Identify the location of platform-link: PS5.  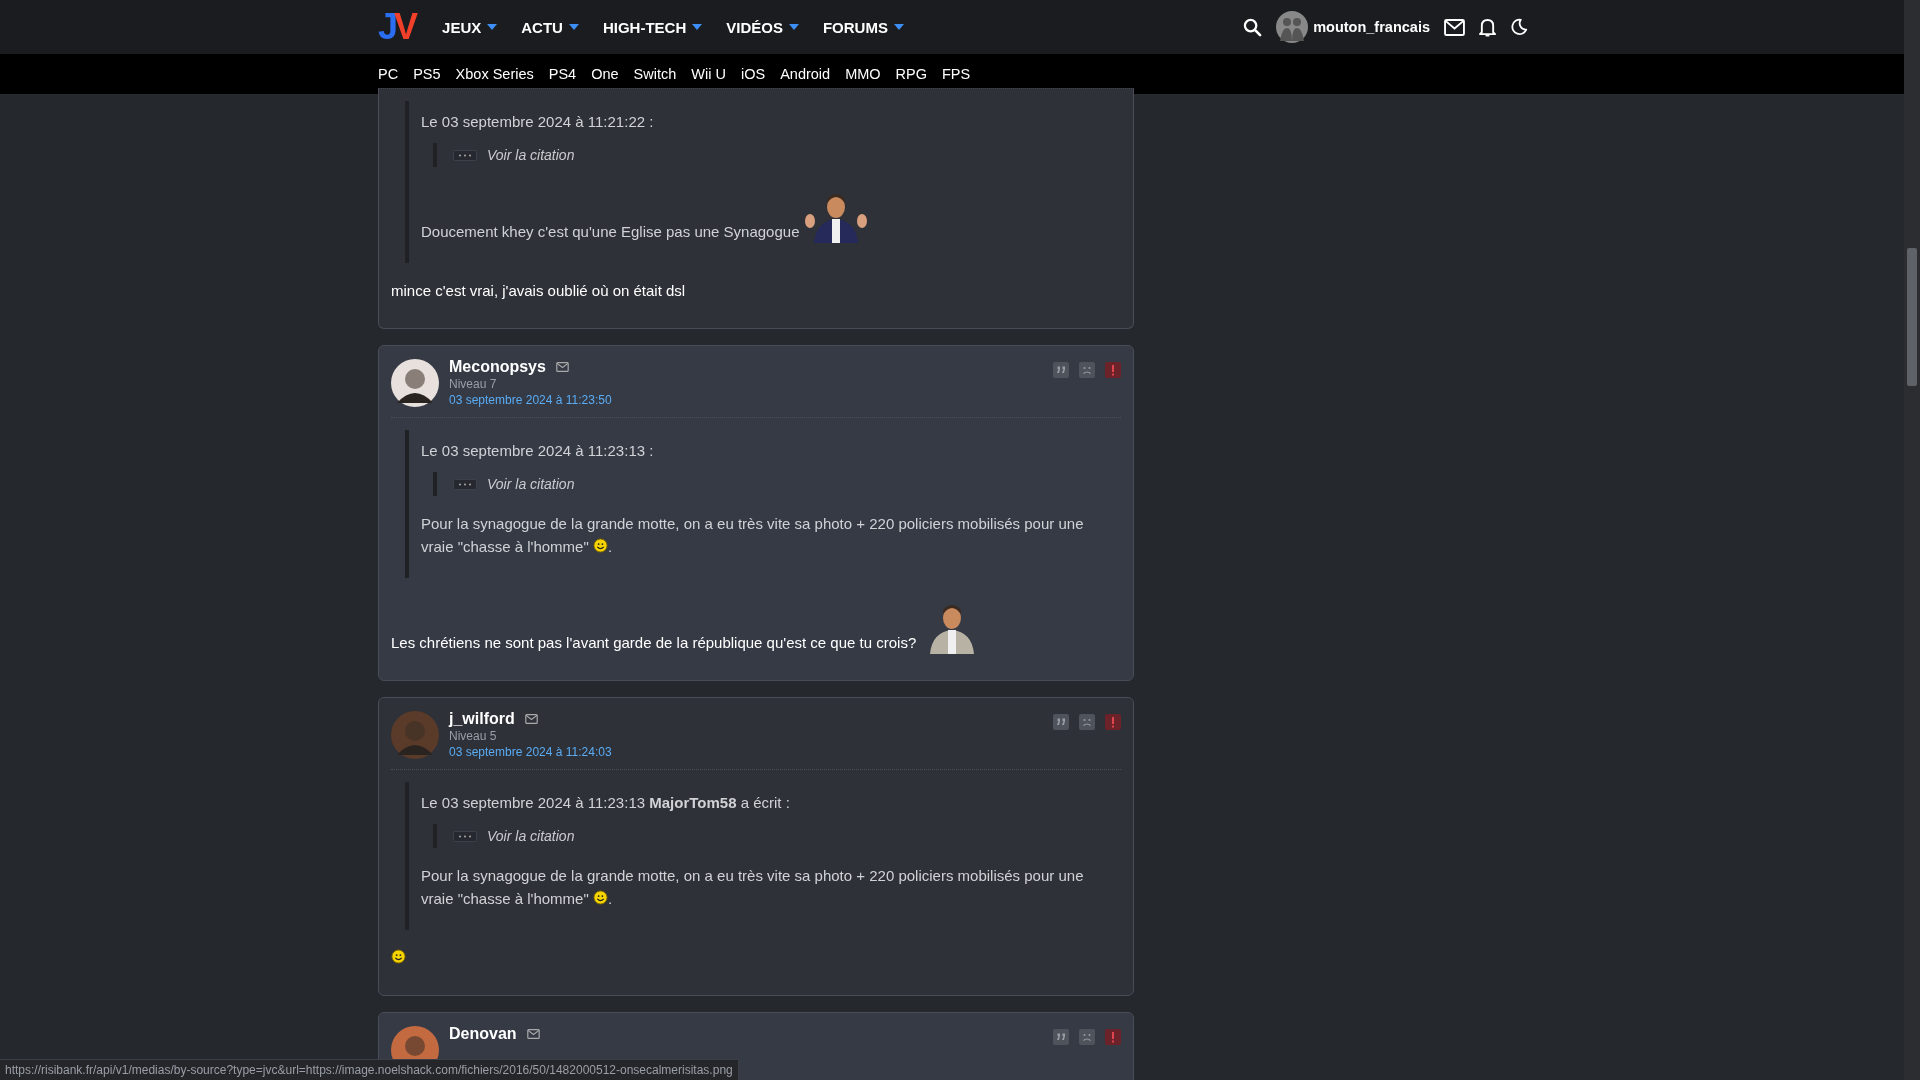
(427, 74).